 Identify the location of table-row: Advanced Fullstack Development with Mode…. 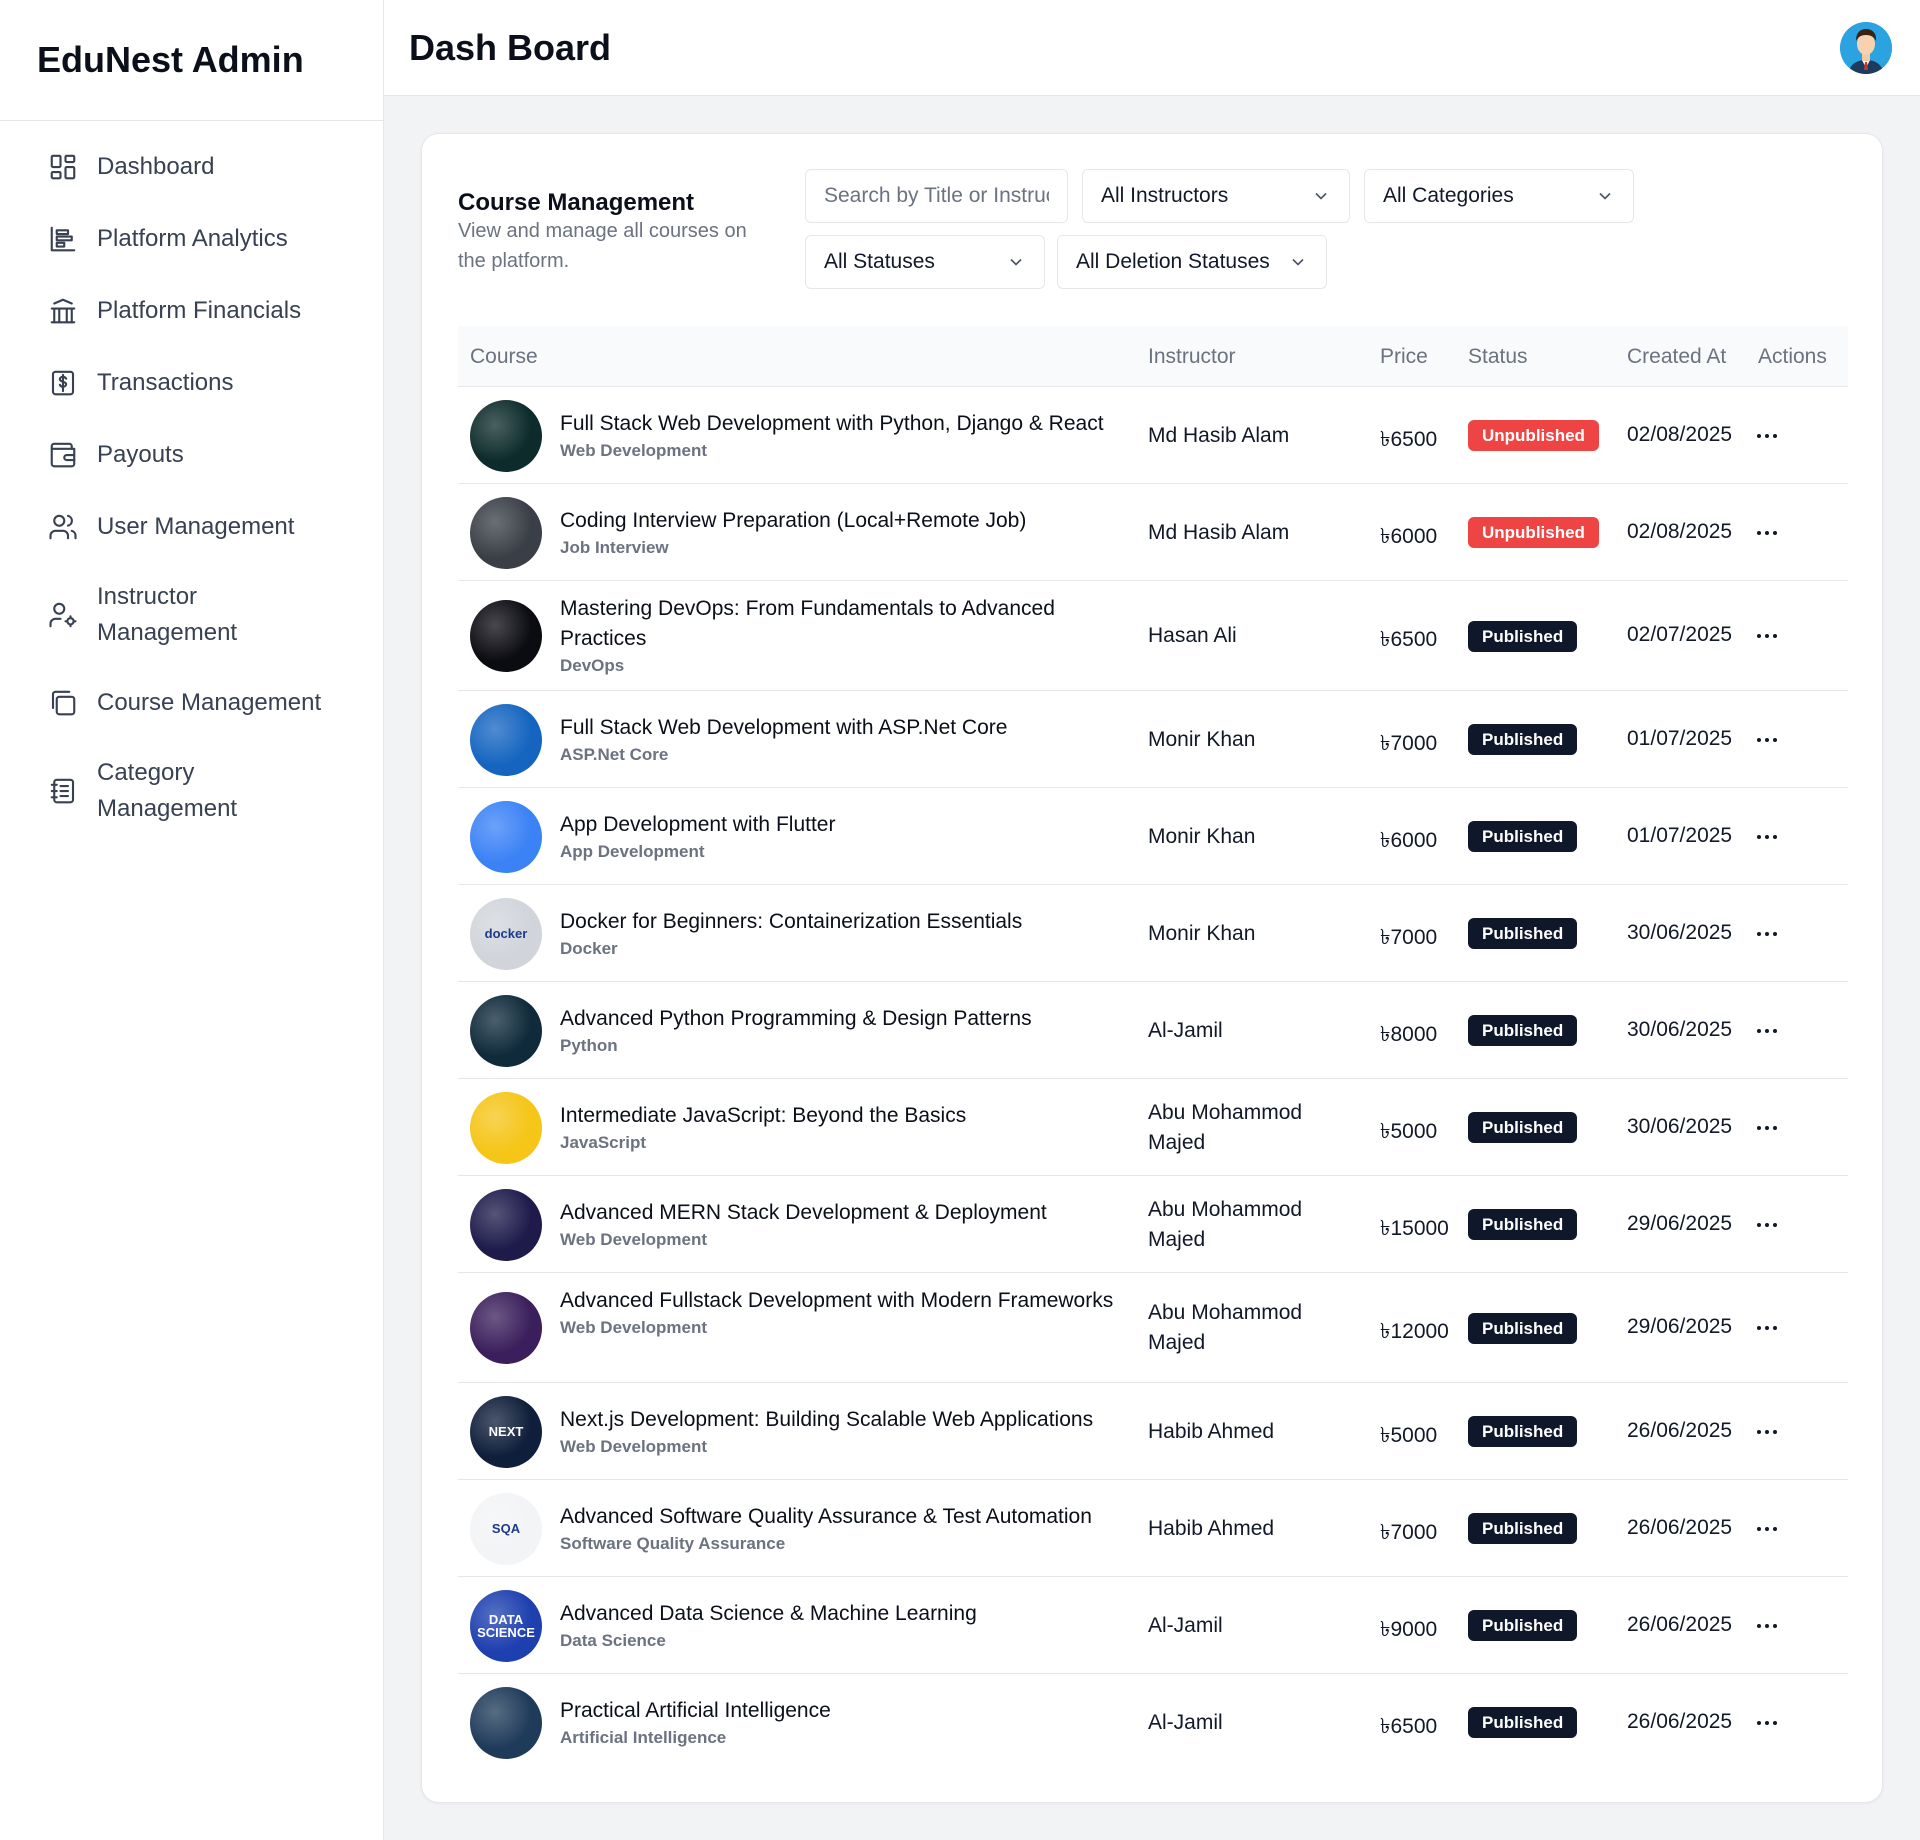
(1153, 1328).